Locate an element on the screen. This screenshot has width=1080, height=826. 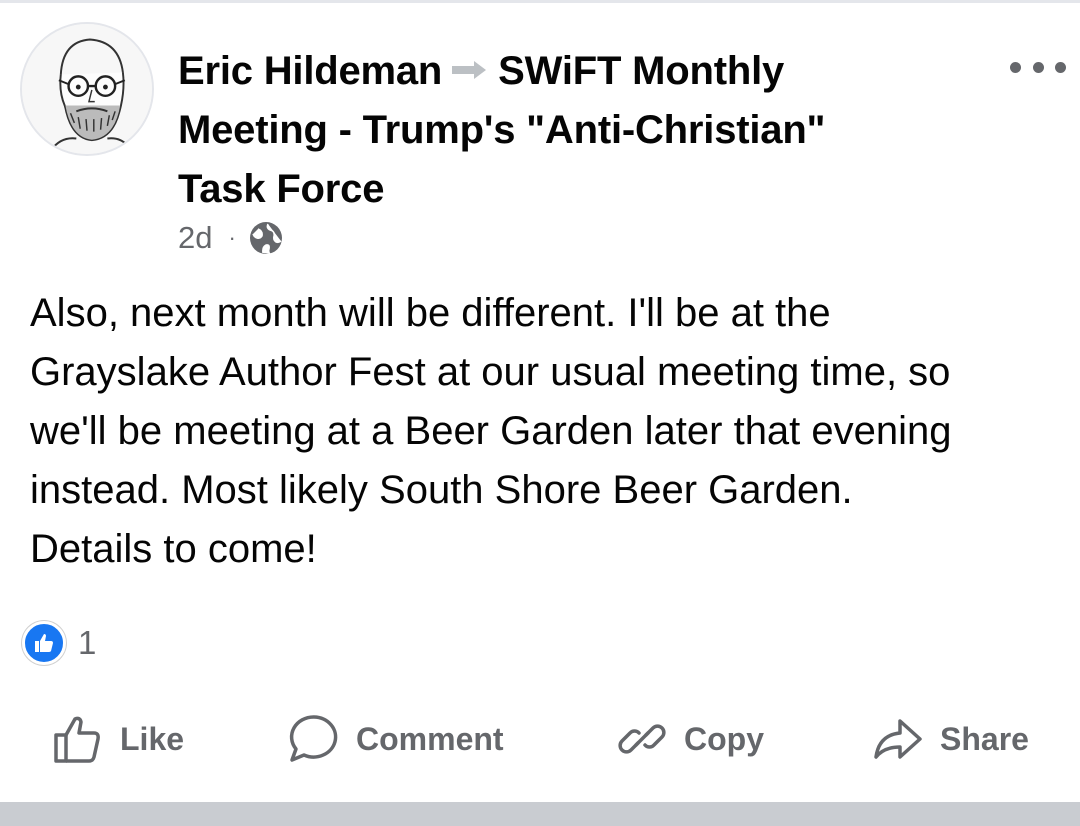
link-icon is located at coordinates (642, 739).